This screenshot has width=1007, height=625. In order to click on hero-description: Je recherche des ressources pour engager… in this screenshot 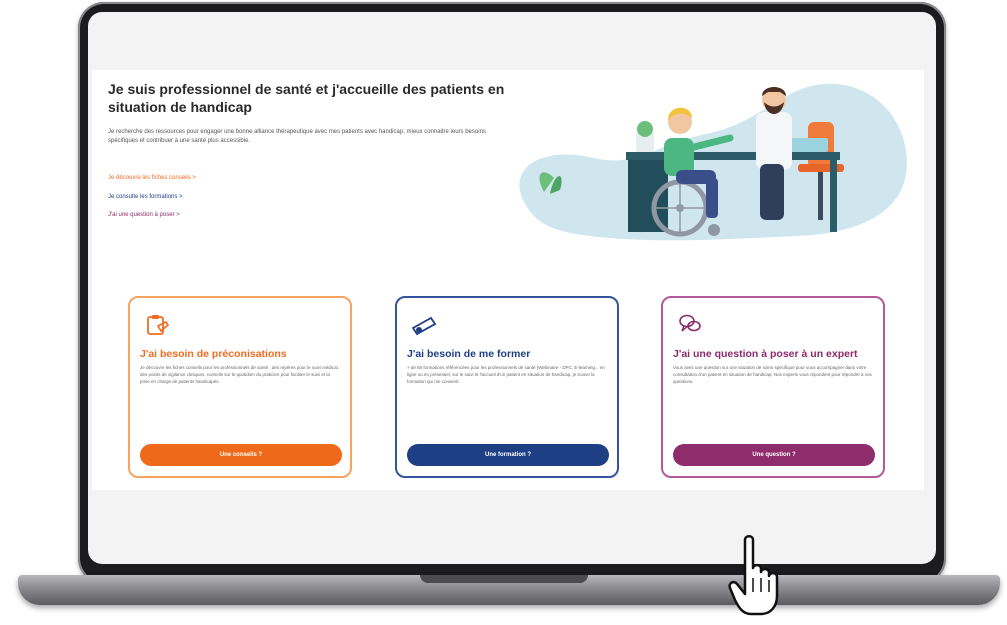, I will do `click(297, 136)`.